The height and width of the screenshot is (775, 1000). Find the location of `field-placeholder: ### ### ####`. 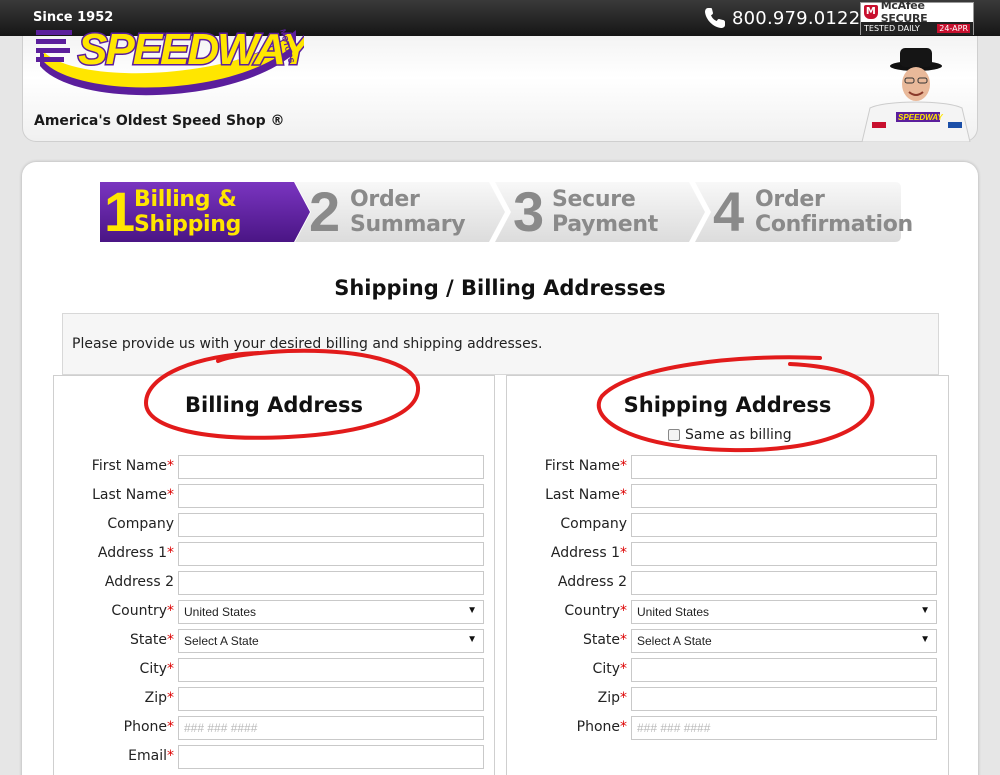

field-placeholder: ### ### #### is located at coordinates (221, 728).